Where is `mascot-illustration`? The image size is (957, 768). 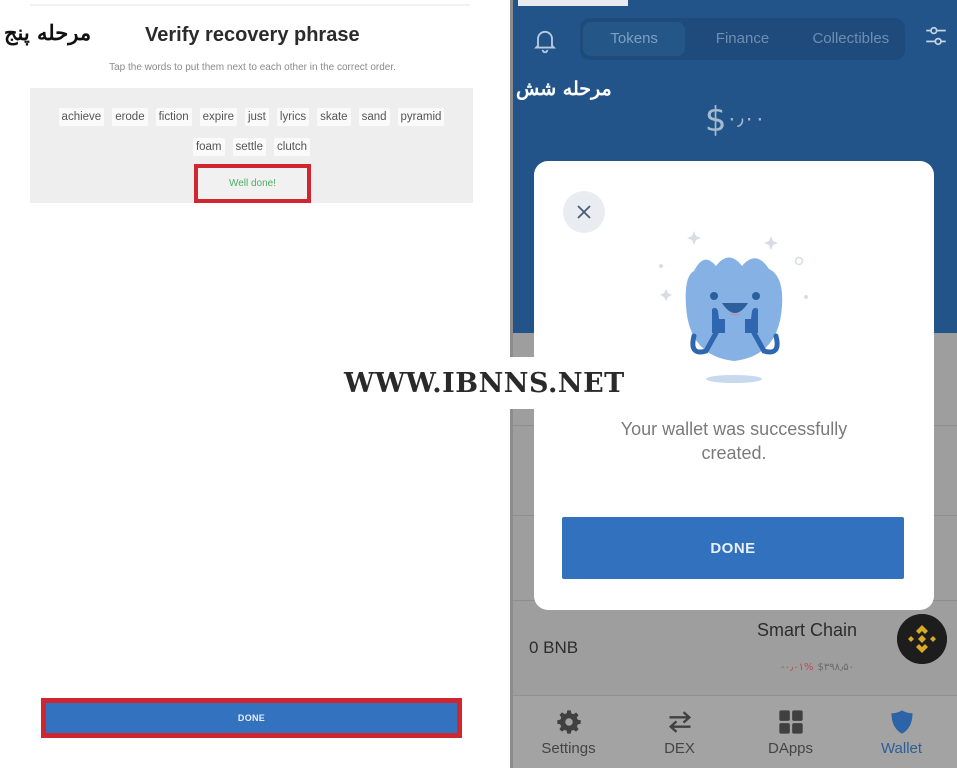
mascot-illustration is located at coordinates (733, 307).